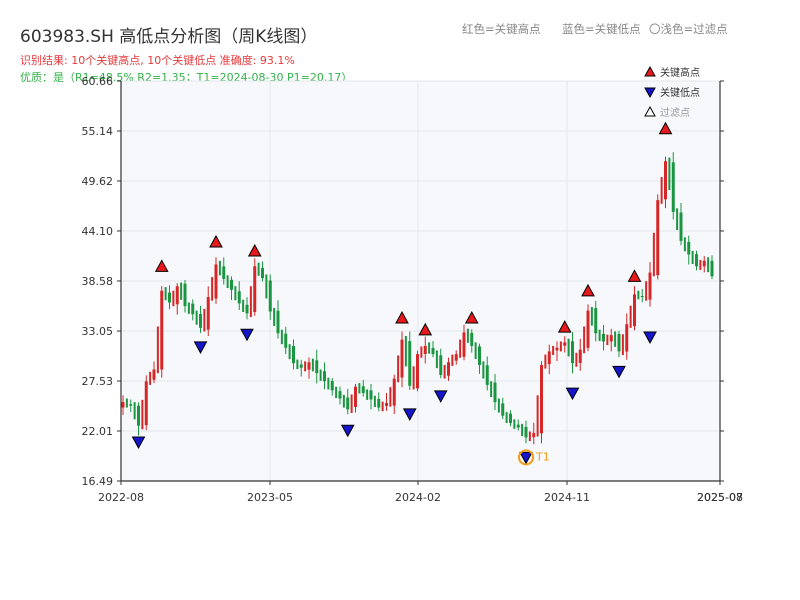 This screenshot has width=800, height=600. I want to click on x-tick-label: 2022-08, so click(121, 497).